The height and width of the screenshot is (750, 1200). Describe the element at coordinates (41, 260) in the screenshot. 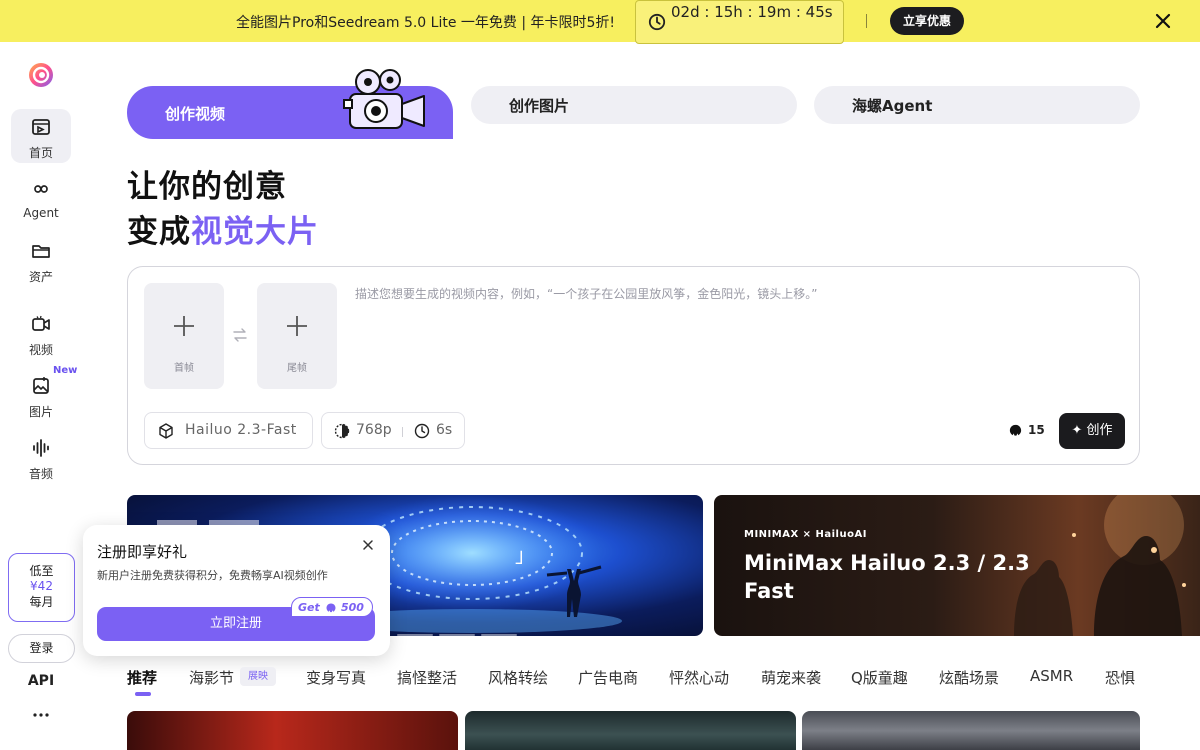

I see `sidebar-item-assets: 资产` at that location.